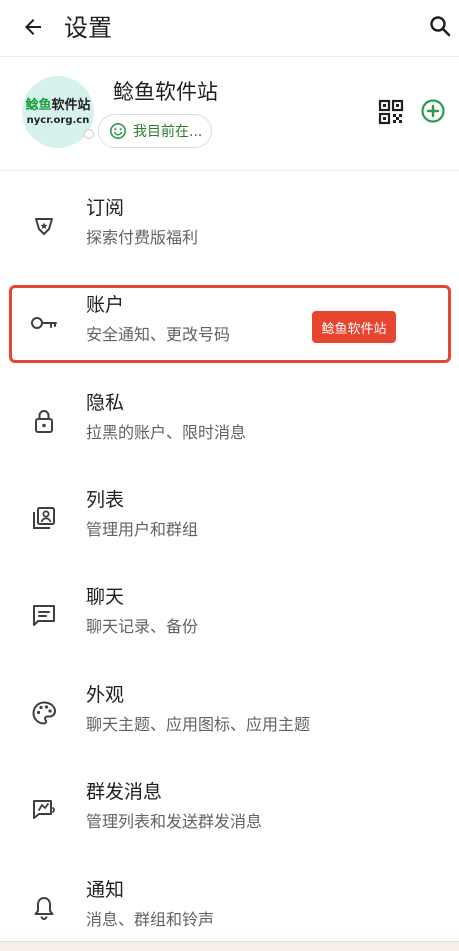  I want to click on item-subtitle: 聊天主题、应用图标、应用主题, so click(198, 724).